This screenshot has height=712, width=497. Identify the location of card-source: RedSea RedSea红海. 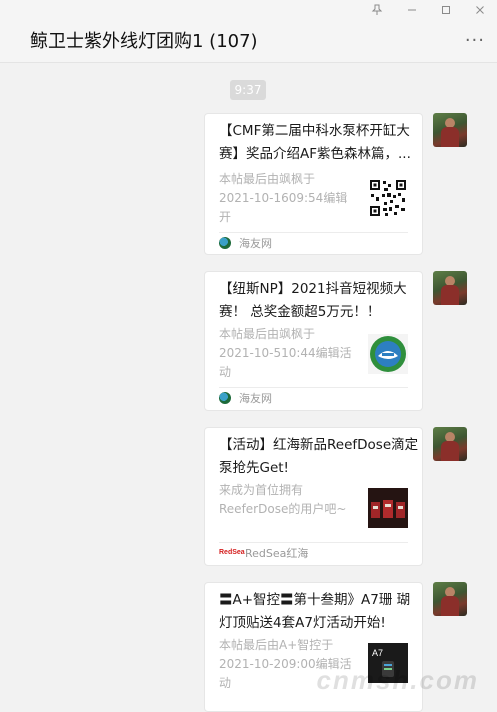
(263, 553).